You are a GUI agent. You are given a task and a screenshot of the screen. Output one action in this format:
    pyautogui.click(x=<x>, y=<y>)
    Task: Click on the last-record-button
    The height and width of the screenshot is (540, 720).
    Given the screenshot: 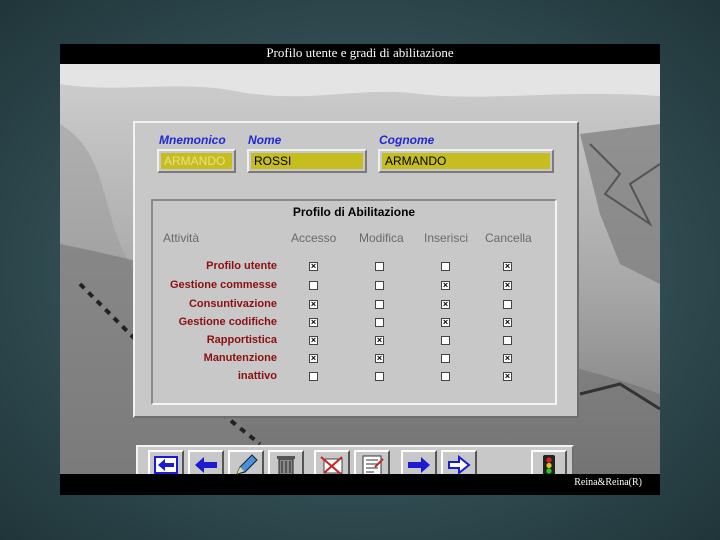 What is the action you would take?
    pyautogui.click(x=459, y=462)
    